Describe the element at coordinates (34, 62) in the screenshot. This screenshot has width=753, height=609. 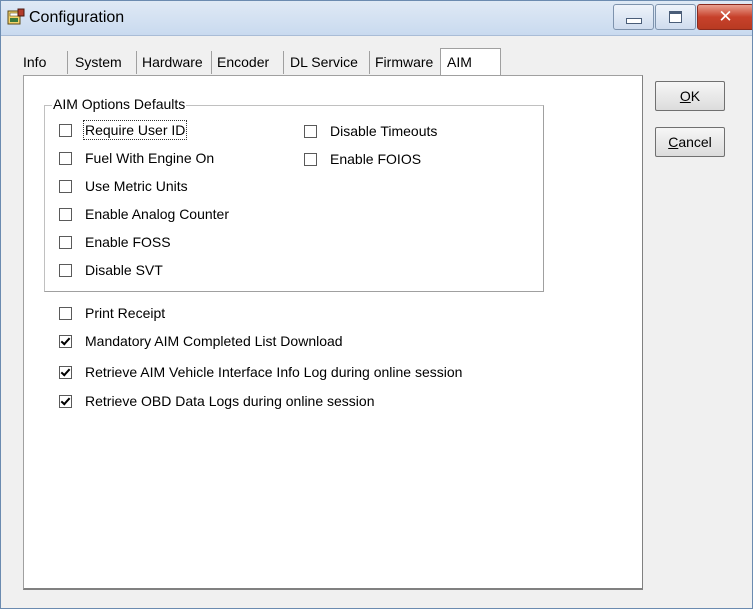
I see `tab-info: Info` at that location.